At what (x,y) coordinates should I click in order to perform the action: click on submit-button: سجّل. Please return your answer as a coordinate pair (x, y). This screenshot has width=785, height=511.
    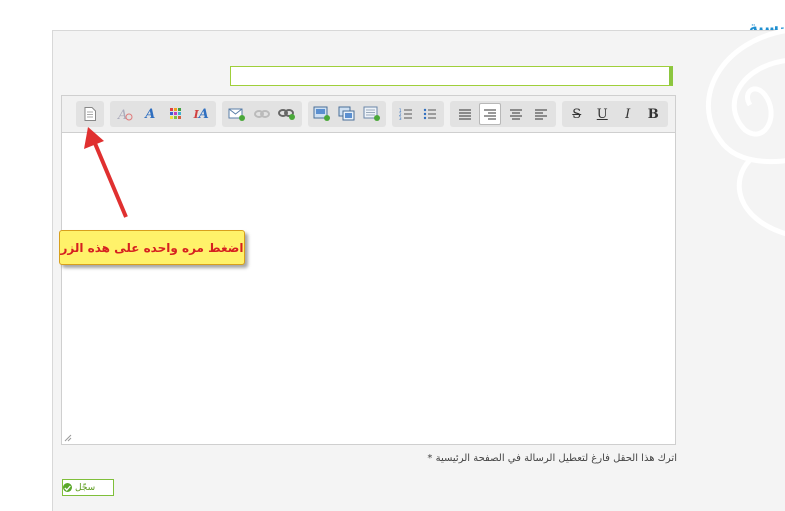
    Looking at the image, I should click on (88, 487).